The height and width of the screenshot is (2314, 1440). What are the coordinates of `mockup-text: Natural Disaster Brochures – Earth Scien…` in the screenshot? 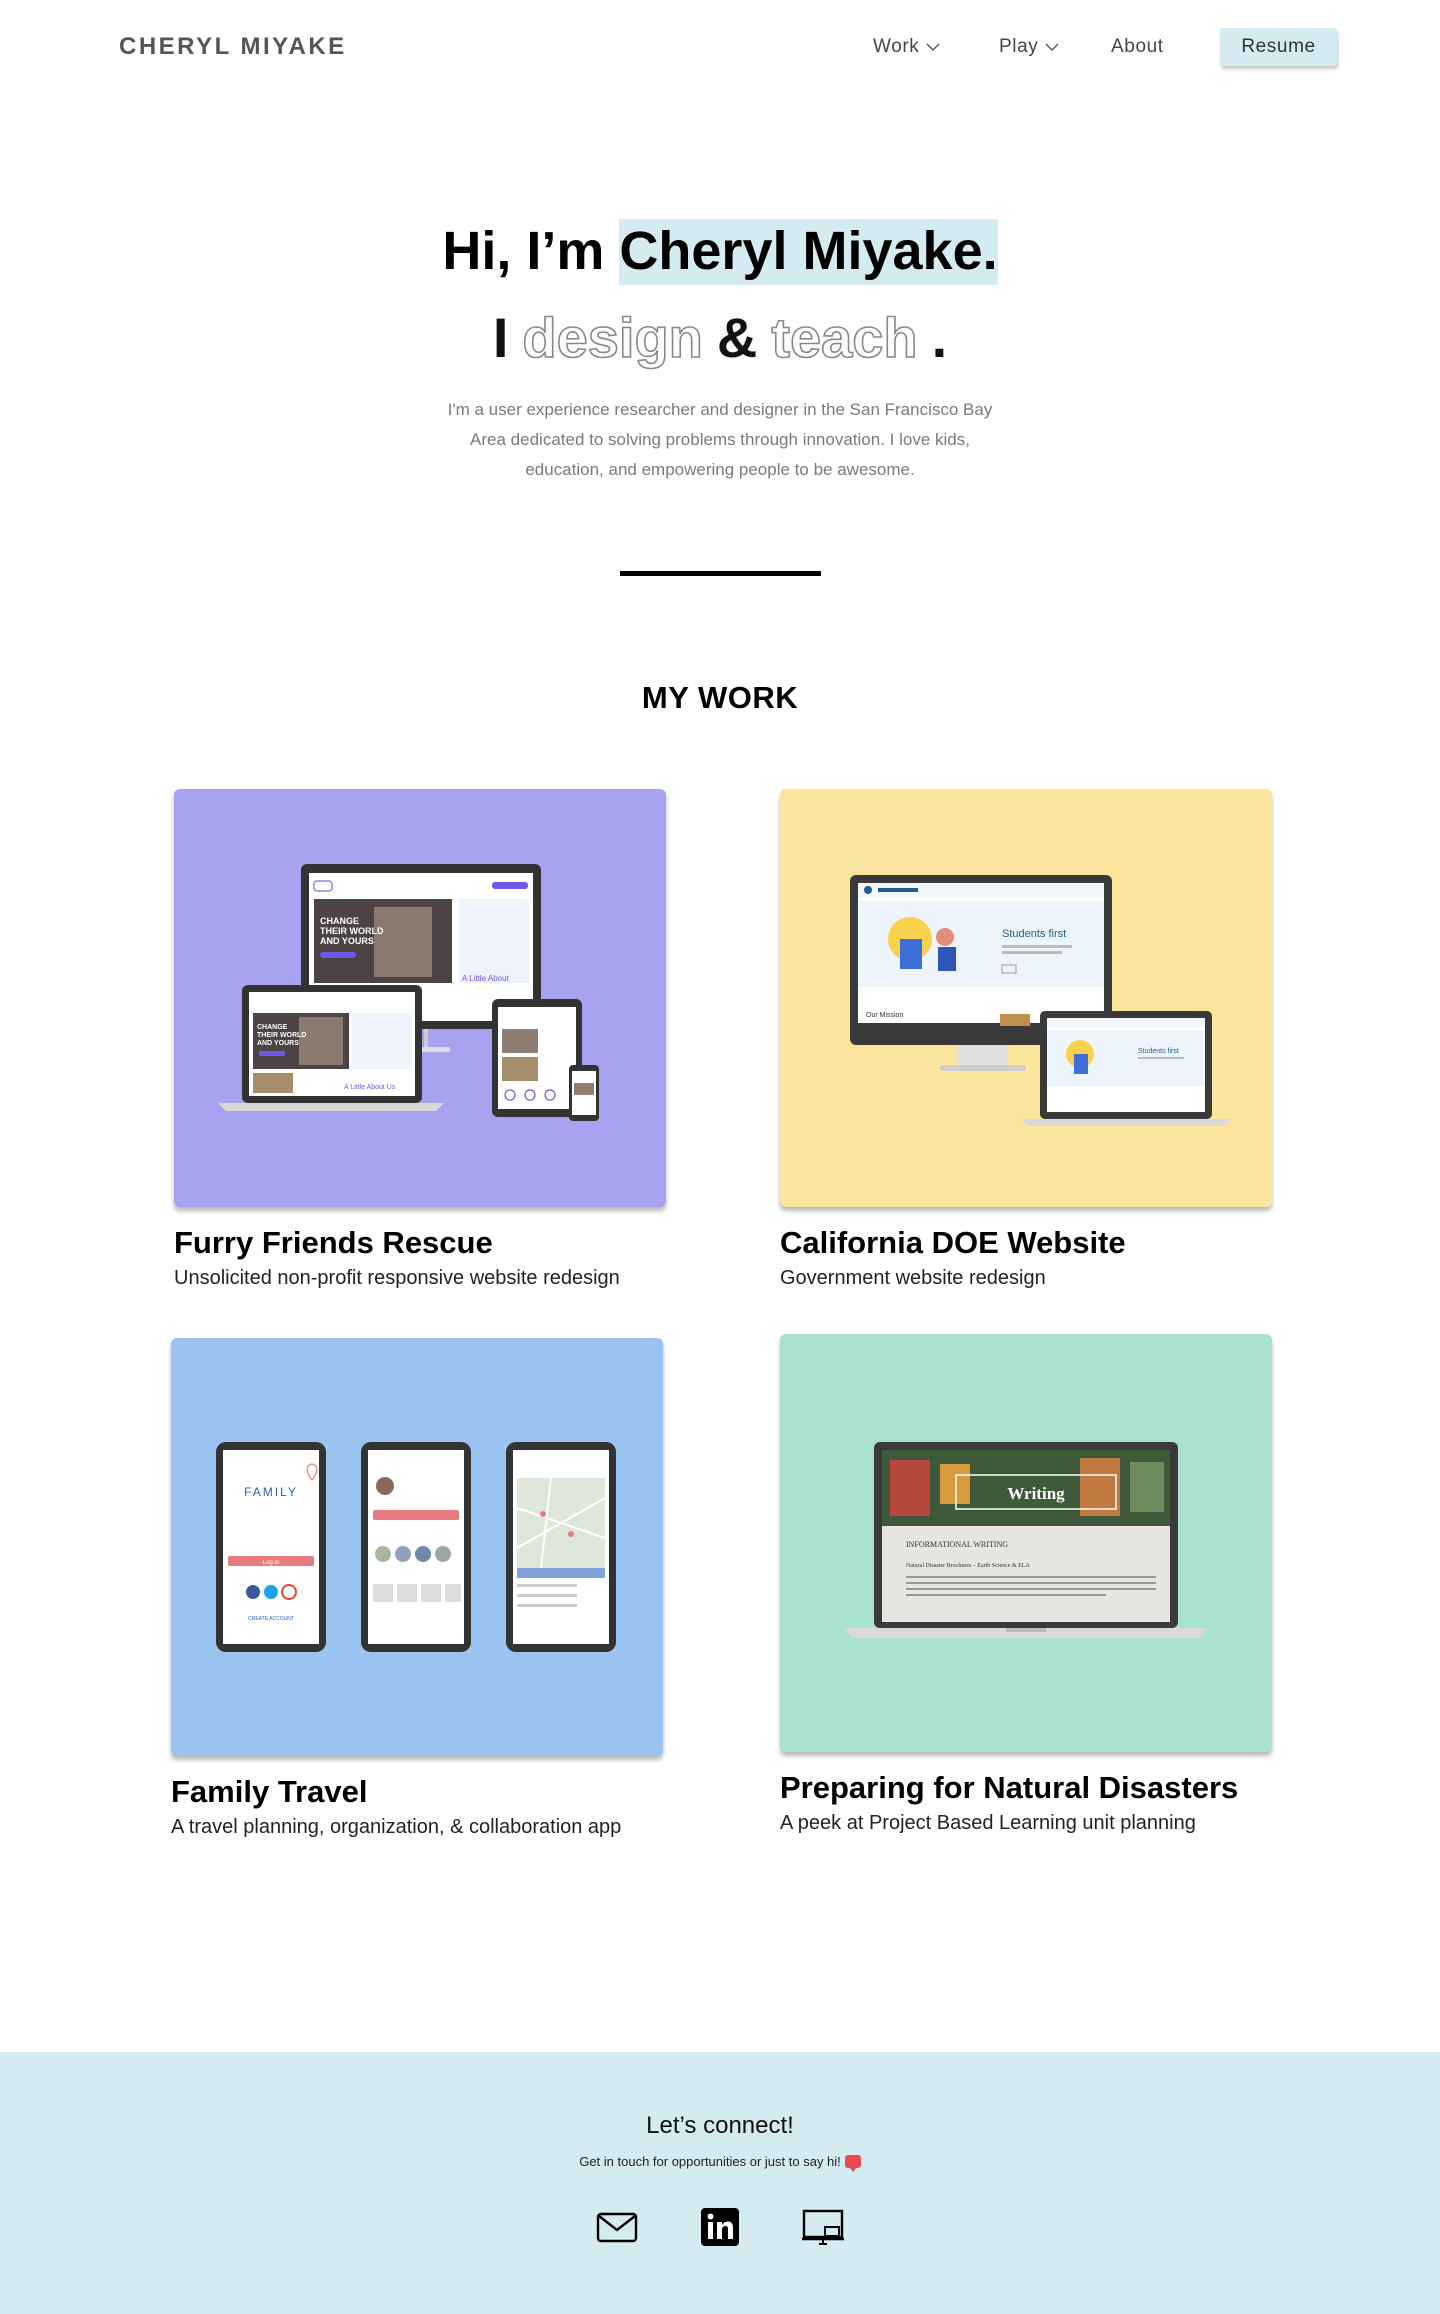 It's located at (968, 1566).